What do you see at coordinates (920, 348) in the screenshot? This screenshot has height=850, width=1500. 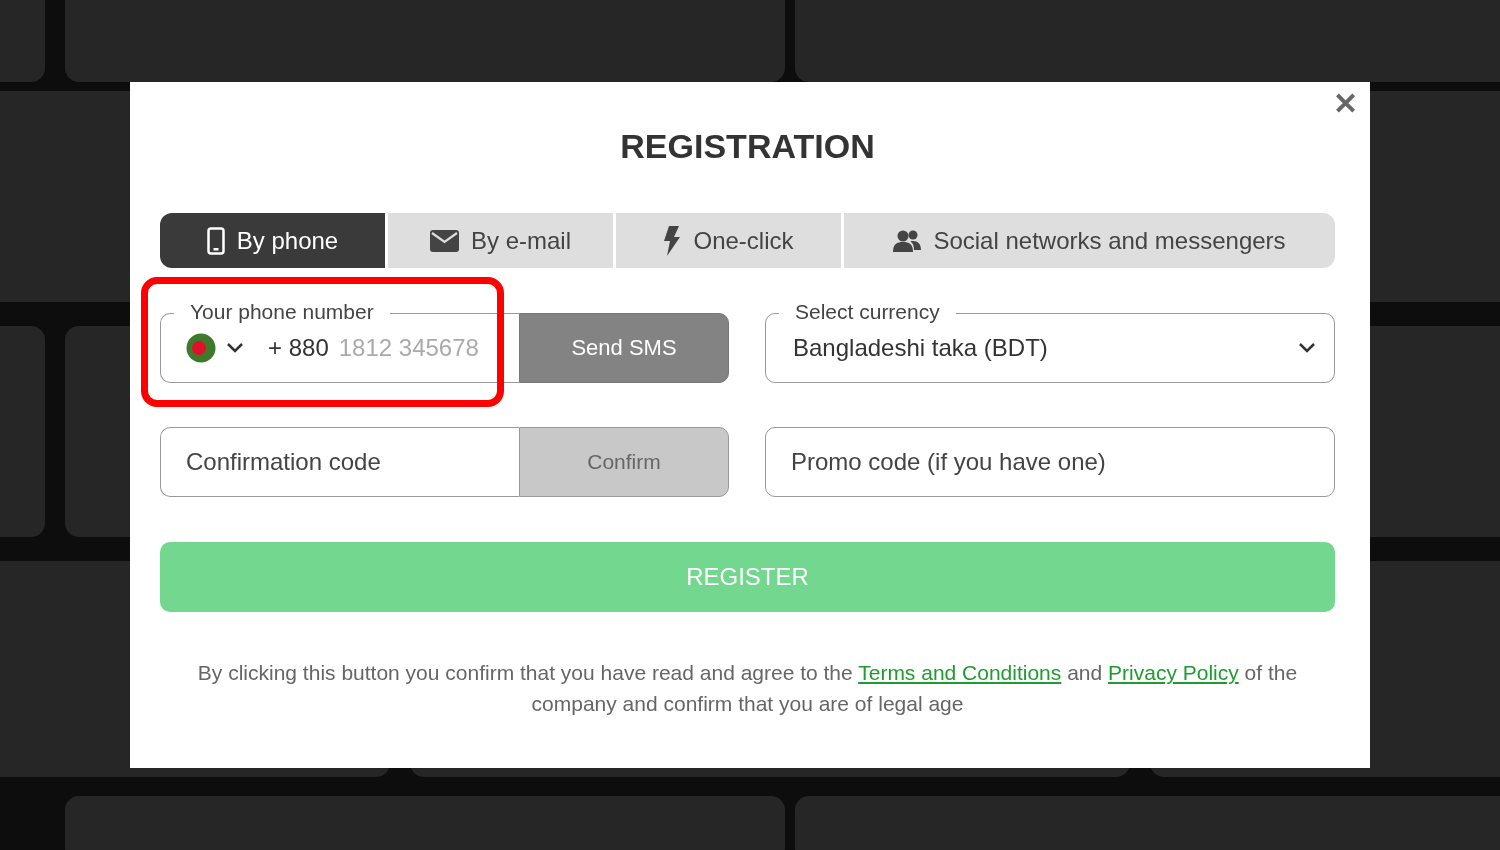 I see `currency-value: Bangladeshi taka (BDT)` at bounding box center [920, 348].